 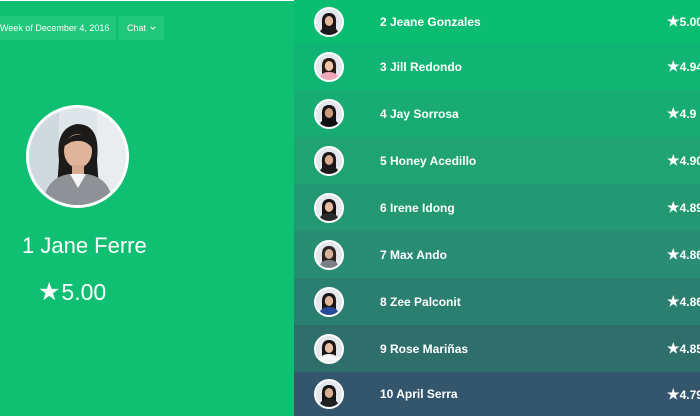 What do you see at coordinates (430, 21) in the screenshot?
I see `ranking-name: 2 Jeane Gonzales` at bounding box center [430, 21].